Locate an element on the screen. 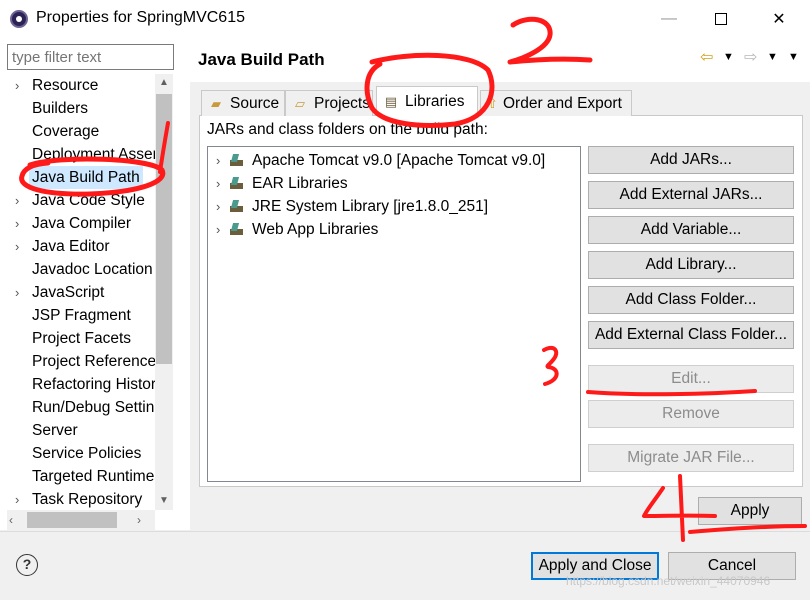 The width and height of the screenshot is (810, 600). footer-divider is located at coordinates (405, 531).